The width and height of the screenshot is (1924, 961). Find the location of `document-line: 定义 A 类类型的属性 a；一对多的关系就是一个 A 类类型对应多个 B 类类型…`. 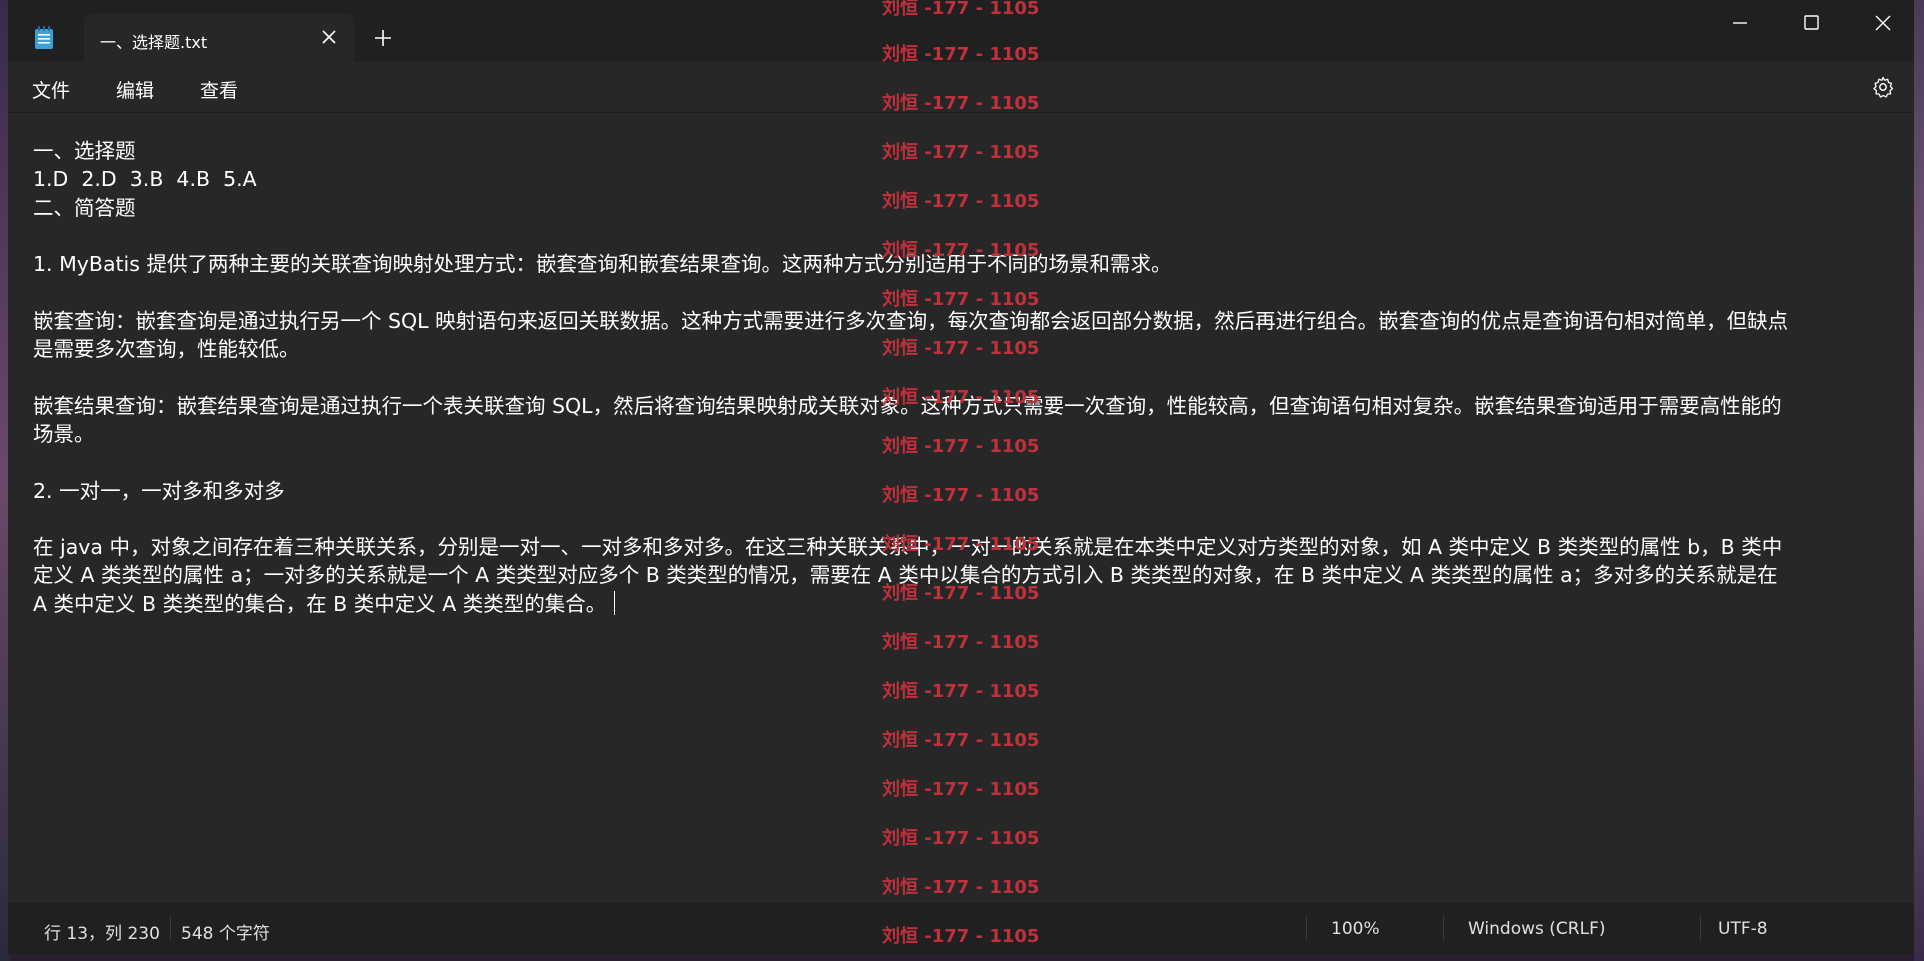

document-line: 定义 A 类类型的属性 a；一对多的关系就是一个 A 类类型对应多个 B 类类型… is located at coordinates (905, 575).